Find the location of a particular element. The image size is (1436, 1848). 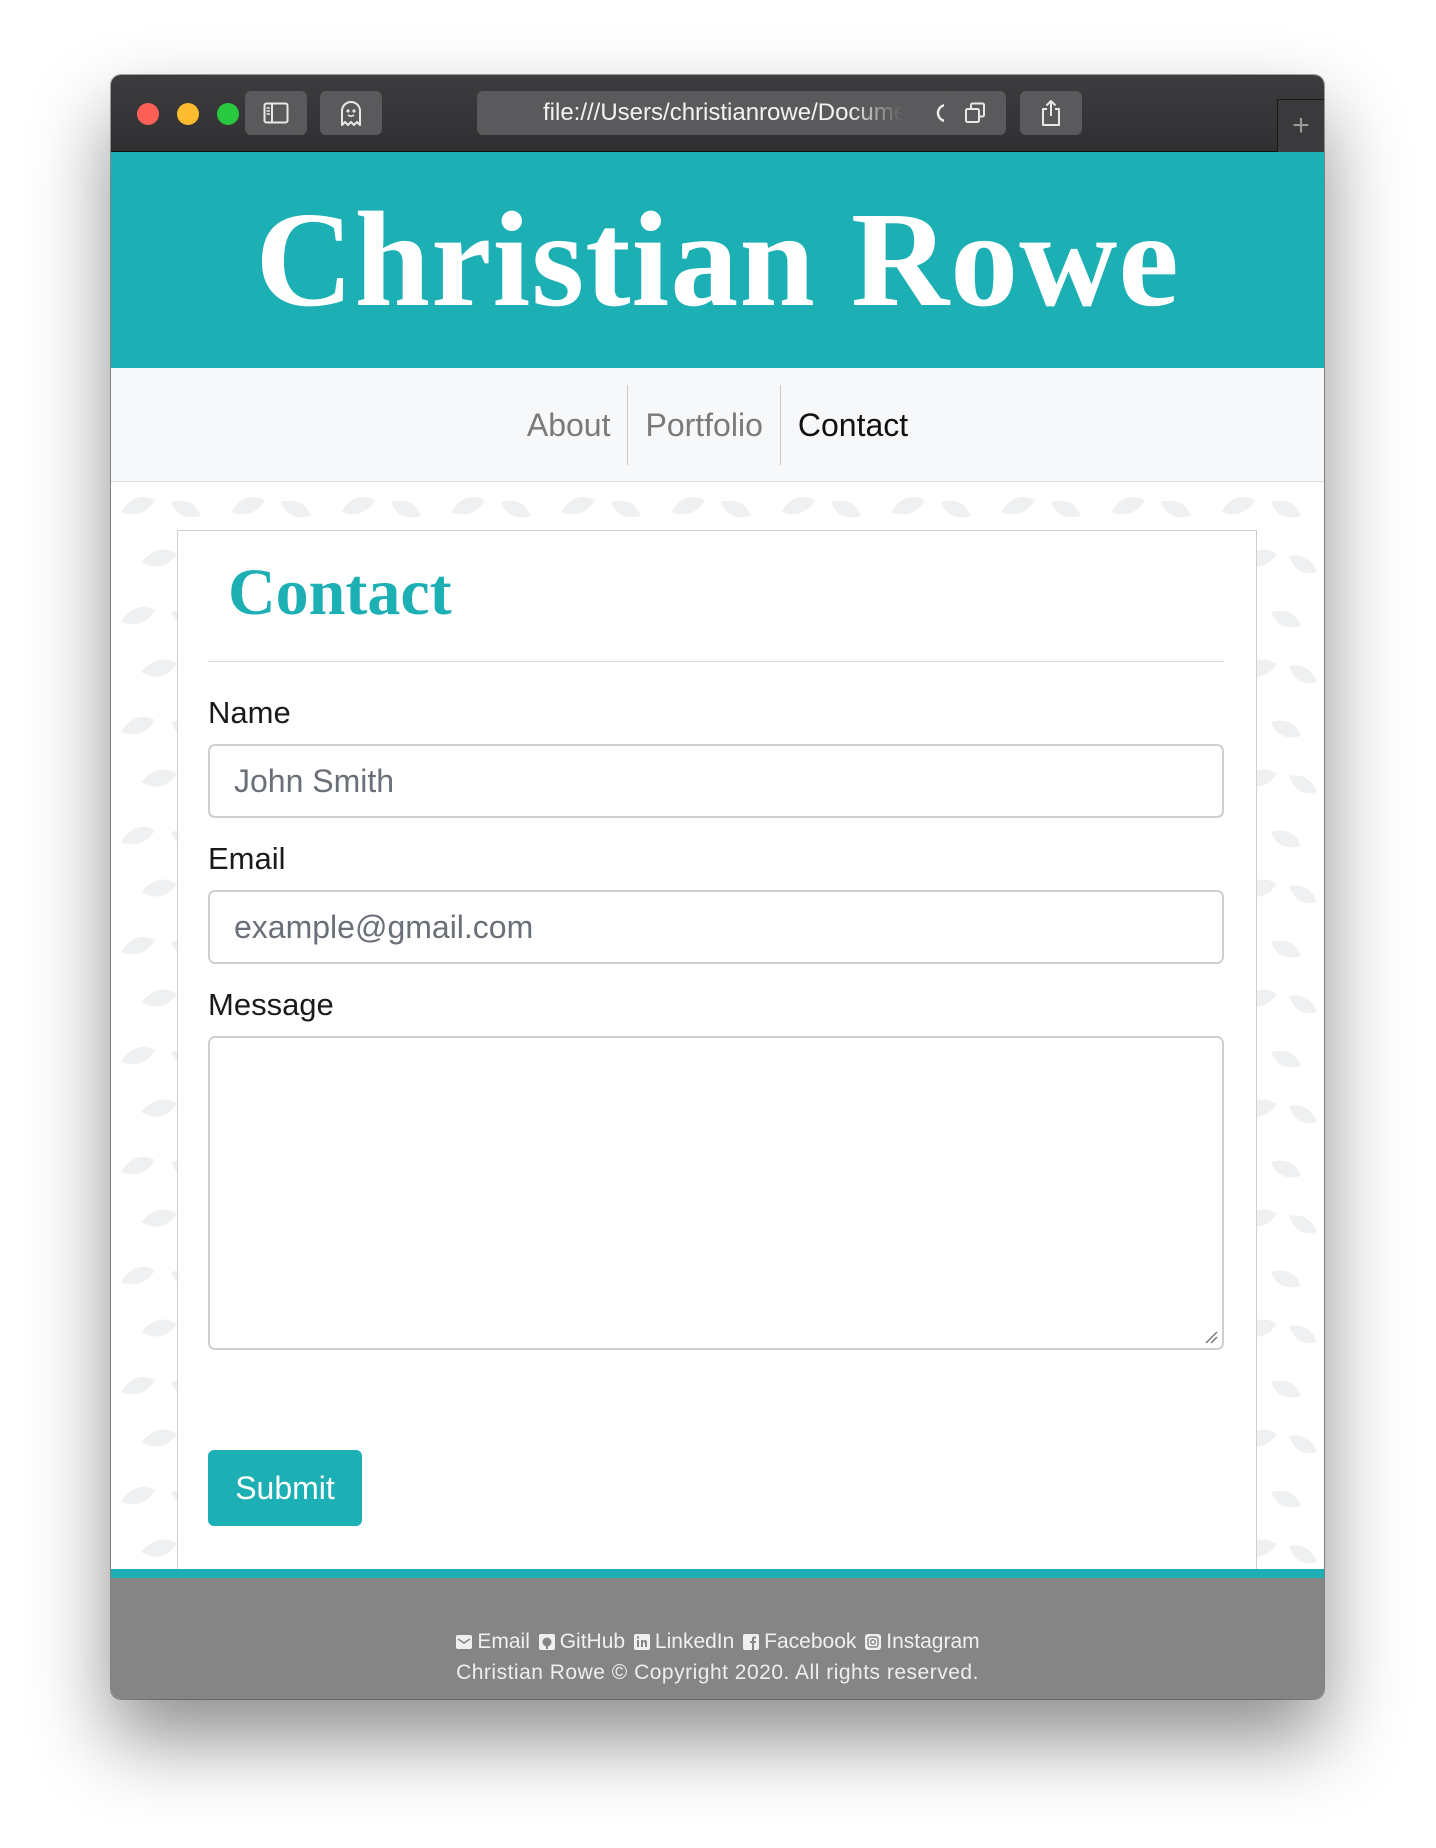

address-bar: file:///Users/christianrowe/Documents is located at coordinates (723, 113).